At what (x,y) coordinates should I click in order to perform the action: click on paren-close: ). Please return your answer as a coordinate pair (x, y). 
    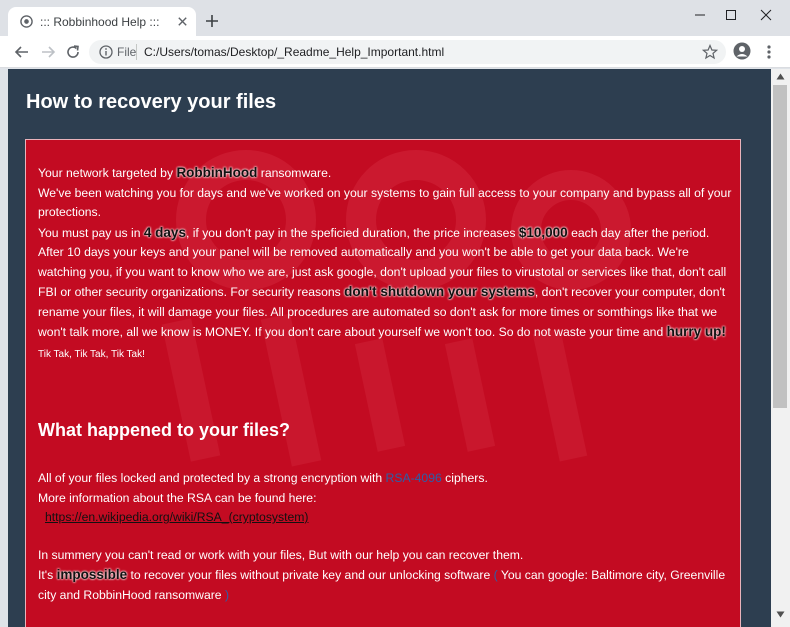
    Looking at the image, I should click on (225, 594).